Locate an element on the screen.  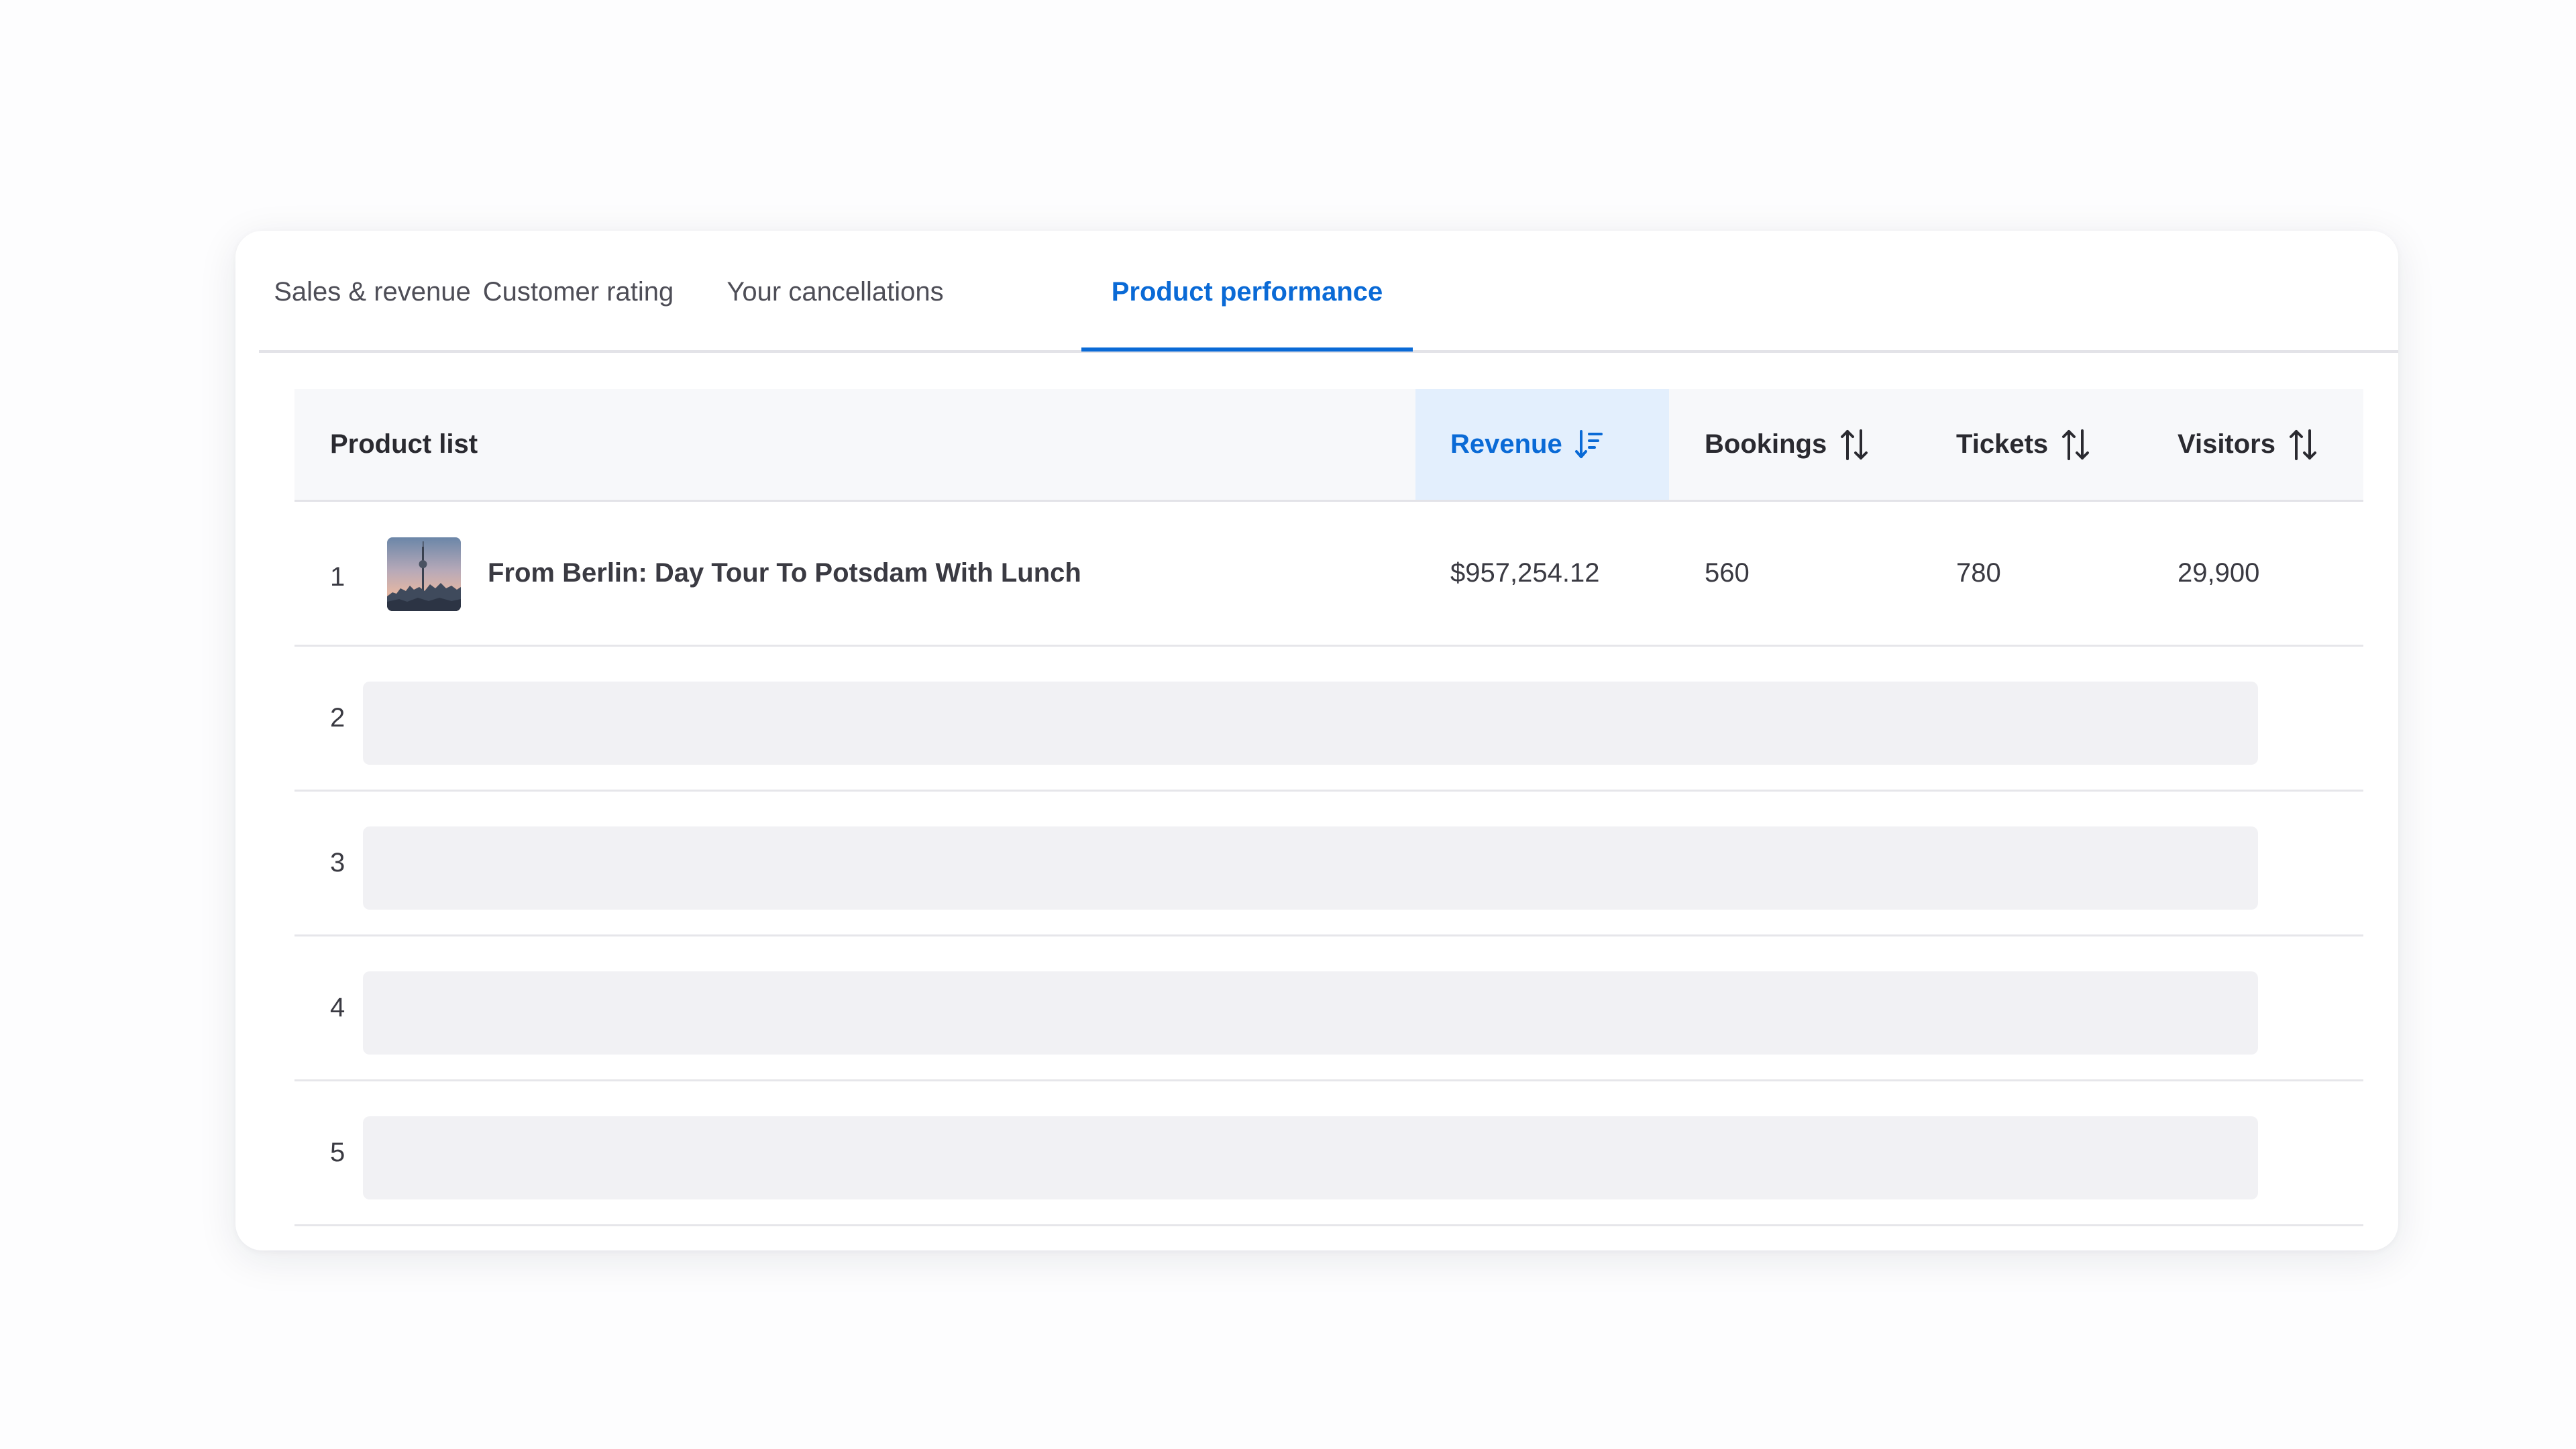
column-header-tickets: Tickets is located at coordinates (2023, 444).